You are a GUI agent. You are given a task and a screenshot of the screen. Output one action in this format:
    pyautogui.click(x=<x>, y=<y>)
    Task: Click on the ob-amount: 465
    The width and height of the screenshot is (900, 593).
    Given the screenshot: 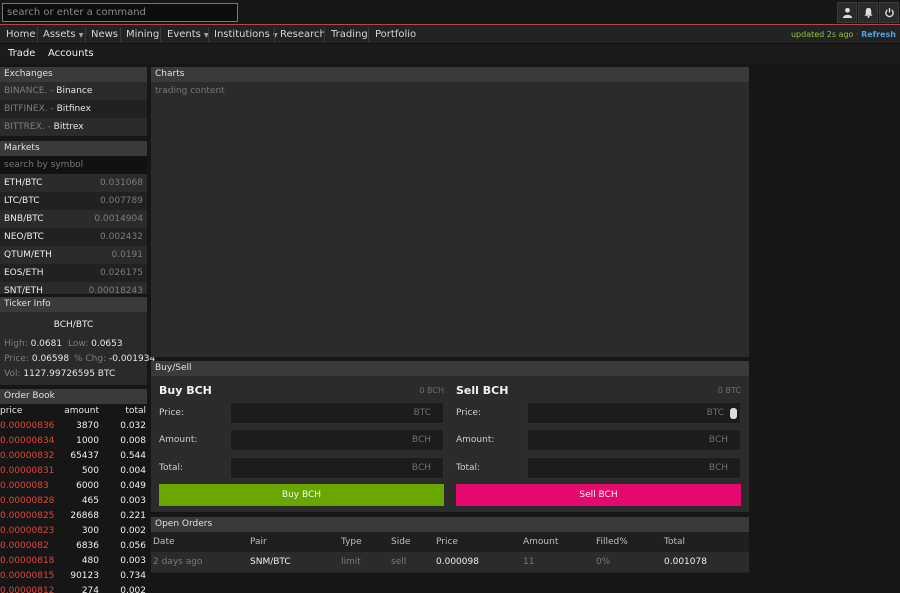 What is the action you would take?
    pyautogui.click(x=90, y=501)
    